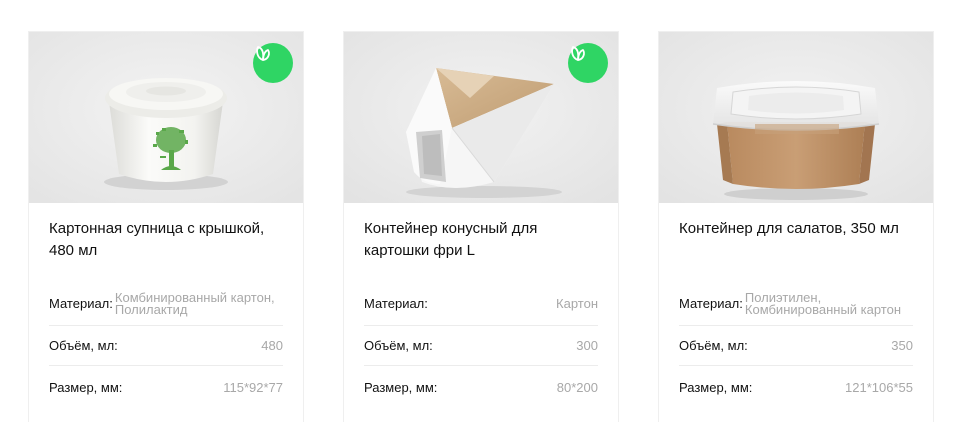 The image size is (955, 422). What do you see at coordinates (272, 345) in the screenshot?
I see `spec-value: 480` at bounding box center [272, 345].